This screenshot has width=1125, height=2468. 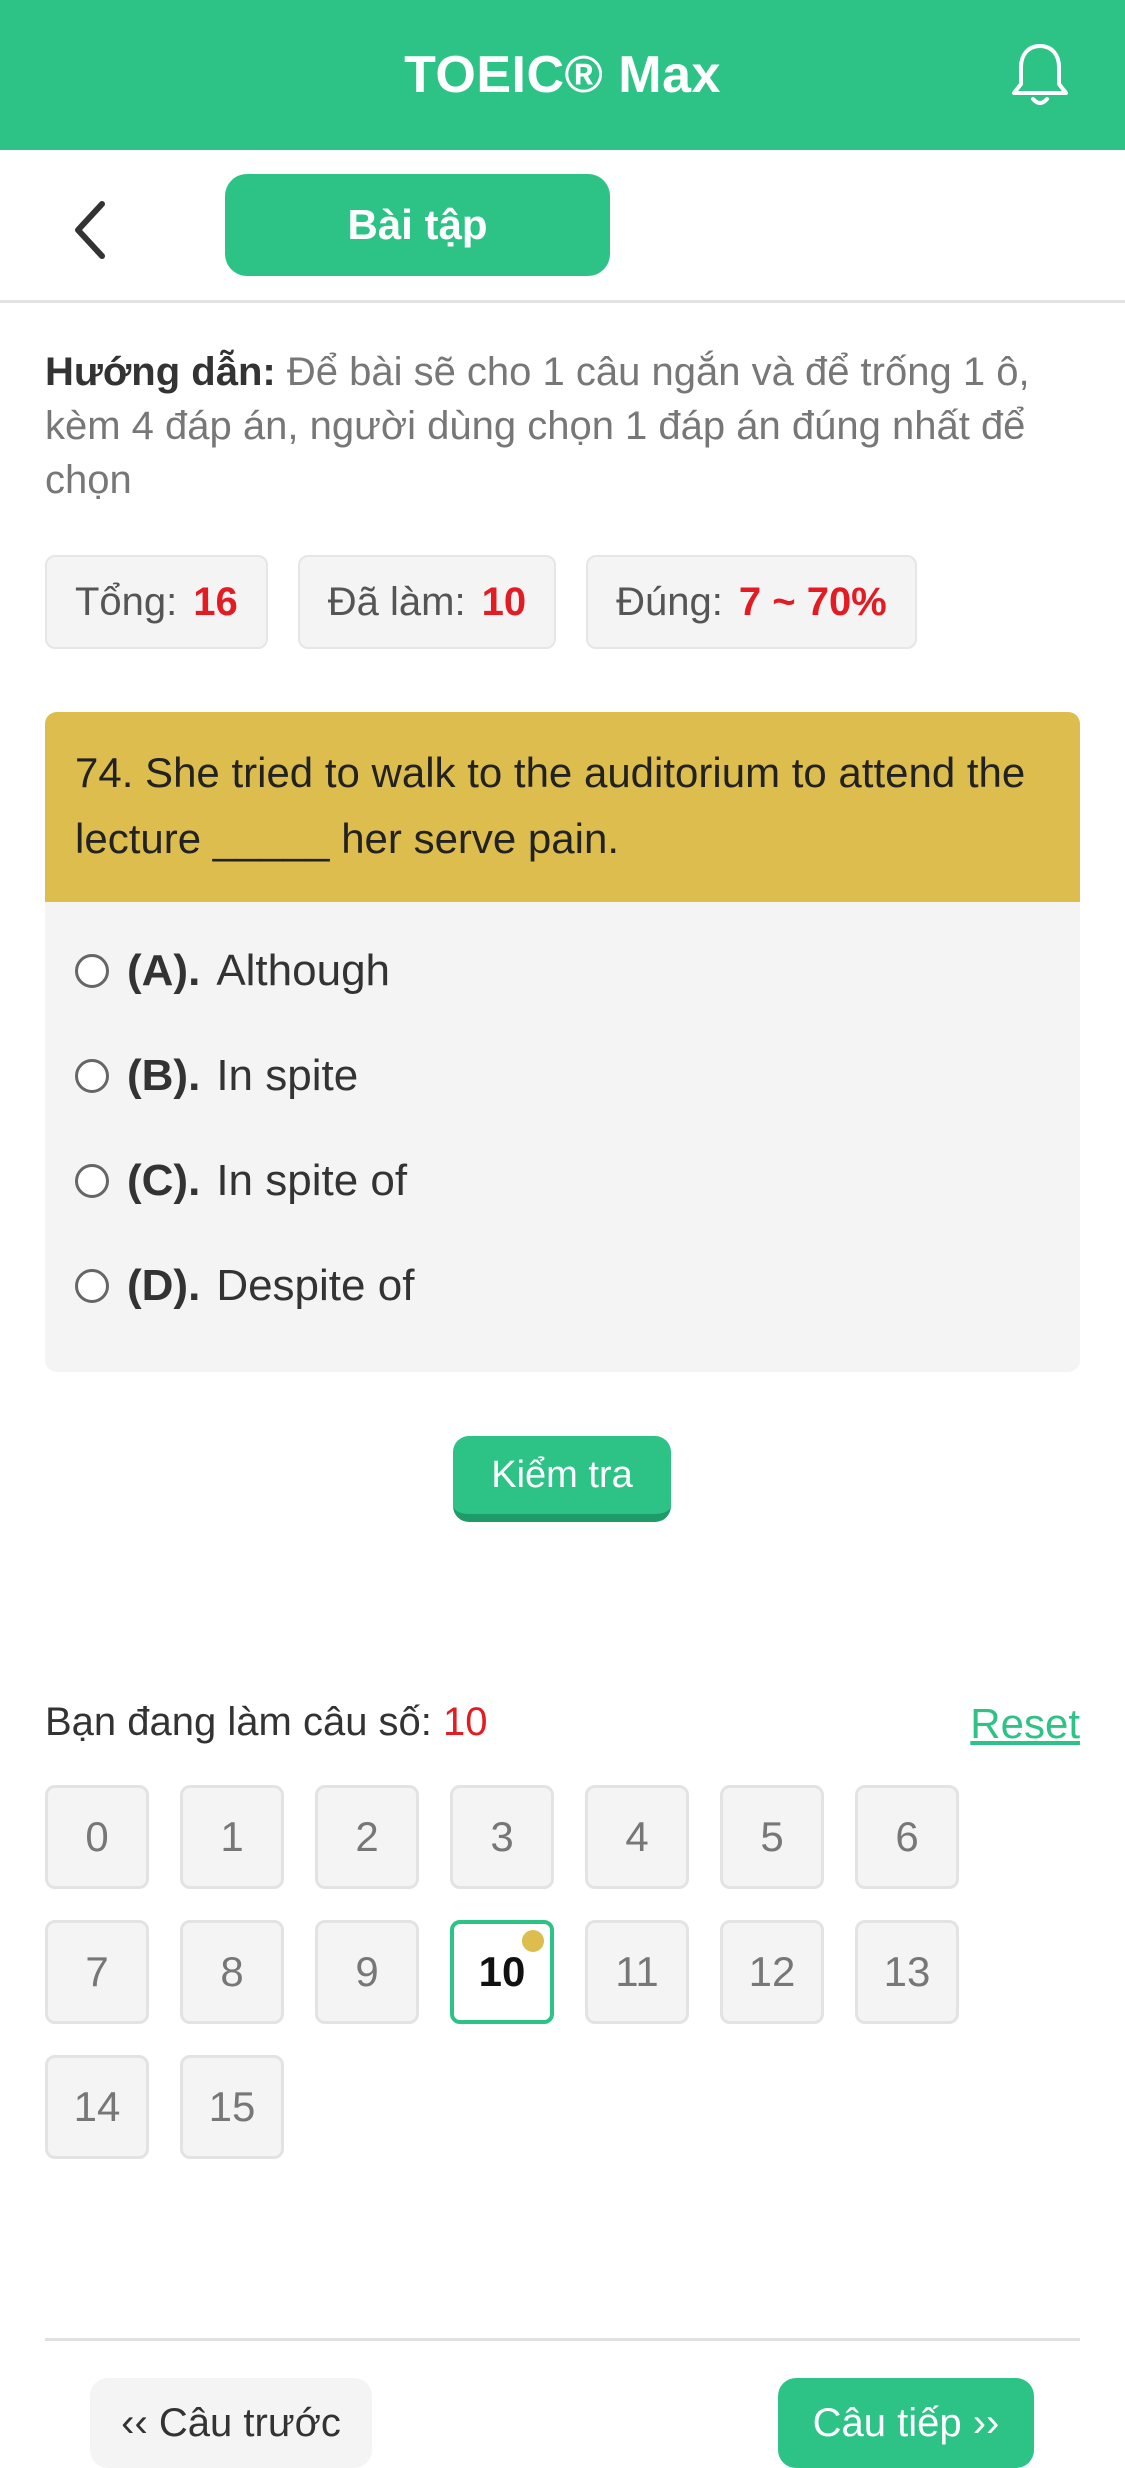 I want to click on stat-correct-value: 7 ~ 70%, so click(x=812, y=601).